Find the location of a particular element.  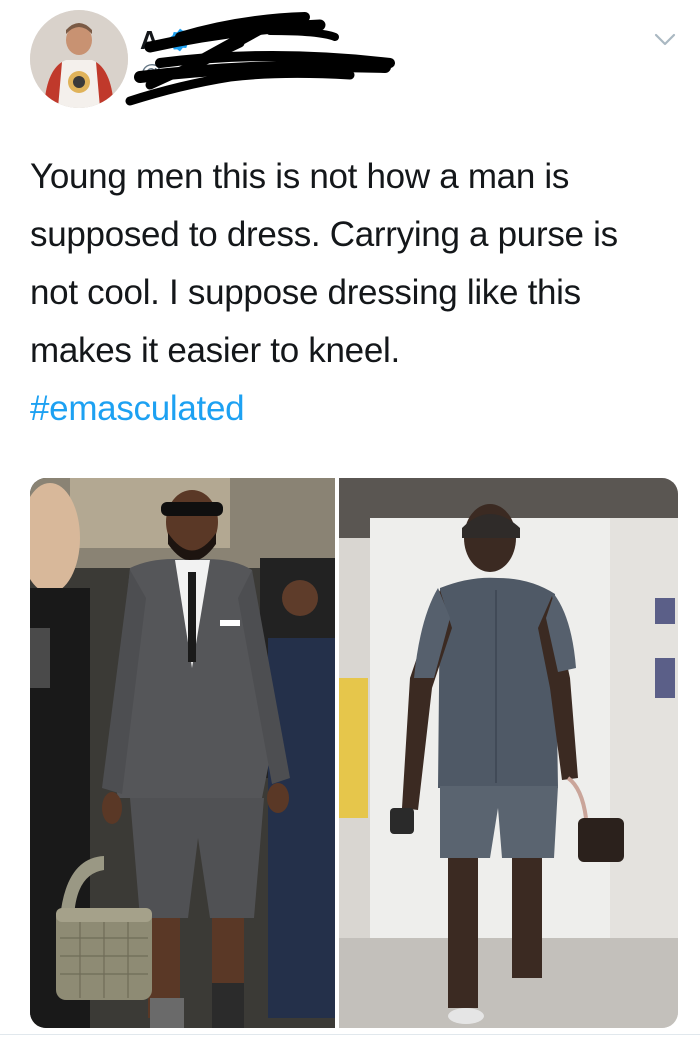

author-display-name: A is located at coordinates (149, 40).